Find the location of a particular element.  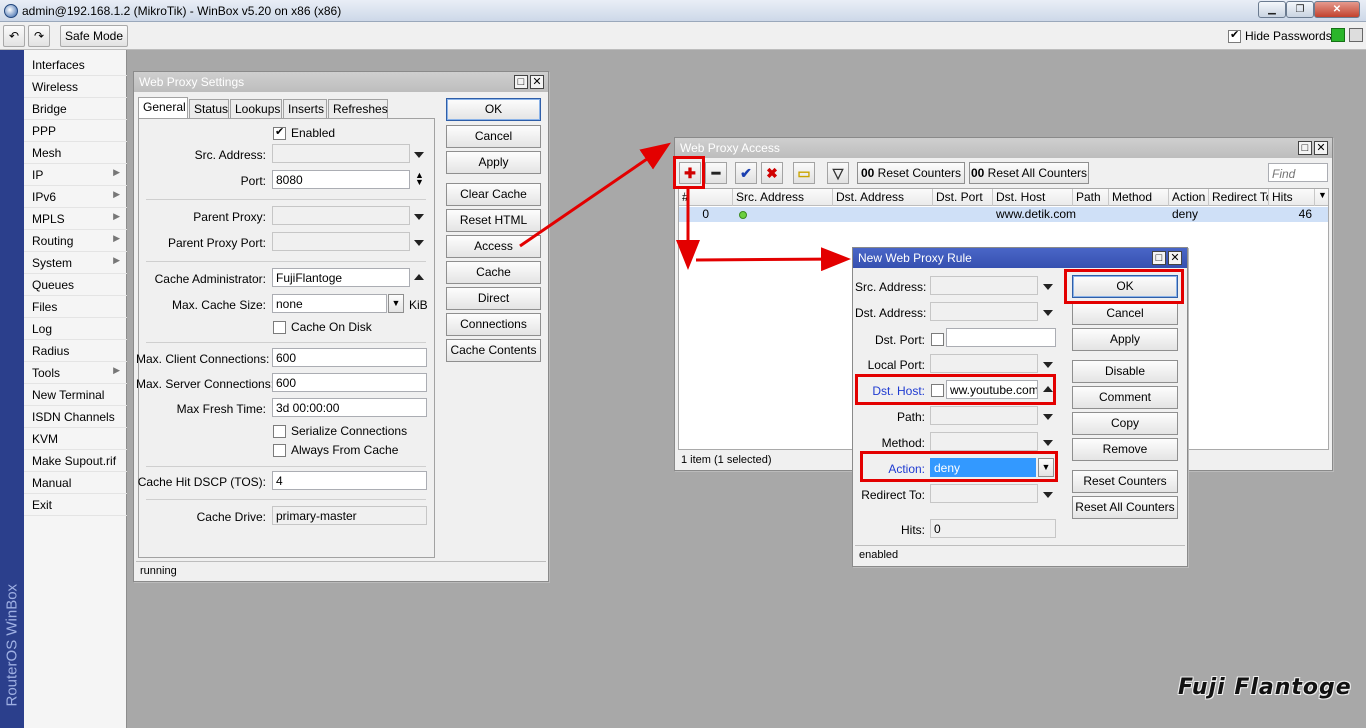

rule-action-select: deny is located at coordinates (983, 467).